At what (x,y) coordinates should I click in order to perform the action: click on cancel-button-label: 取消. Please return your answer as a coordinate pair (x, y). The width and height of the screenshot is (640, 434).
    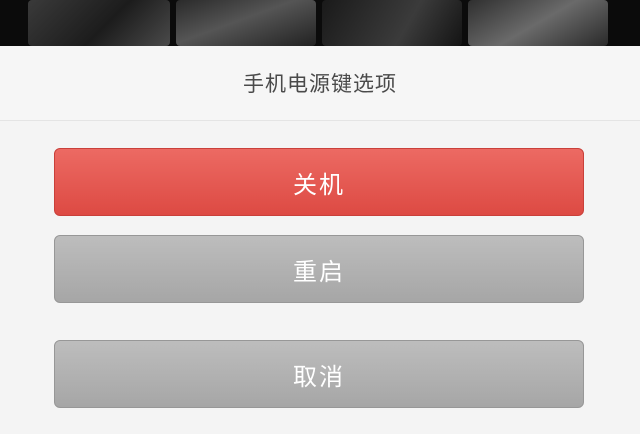
    Looking at the image, I should click on (319, 376).